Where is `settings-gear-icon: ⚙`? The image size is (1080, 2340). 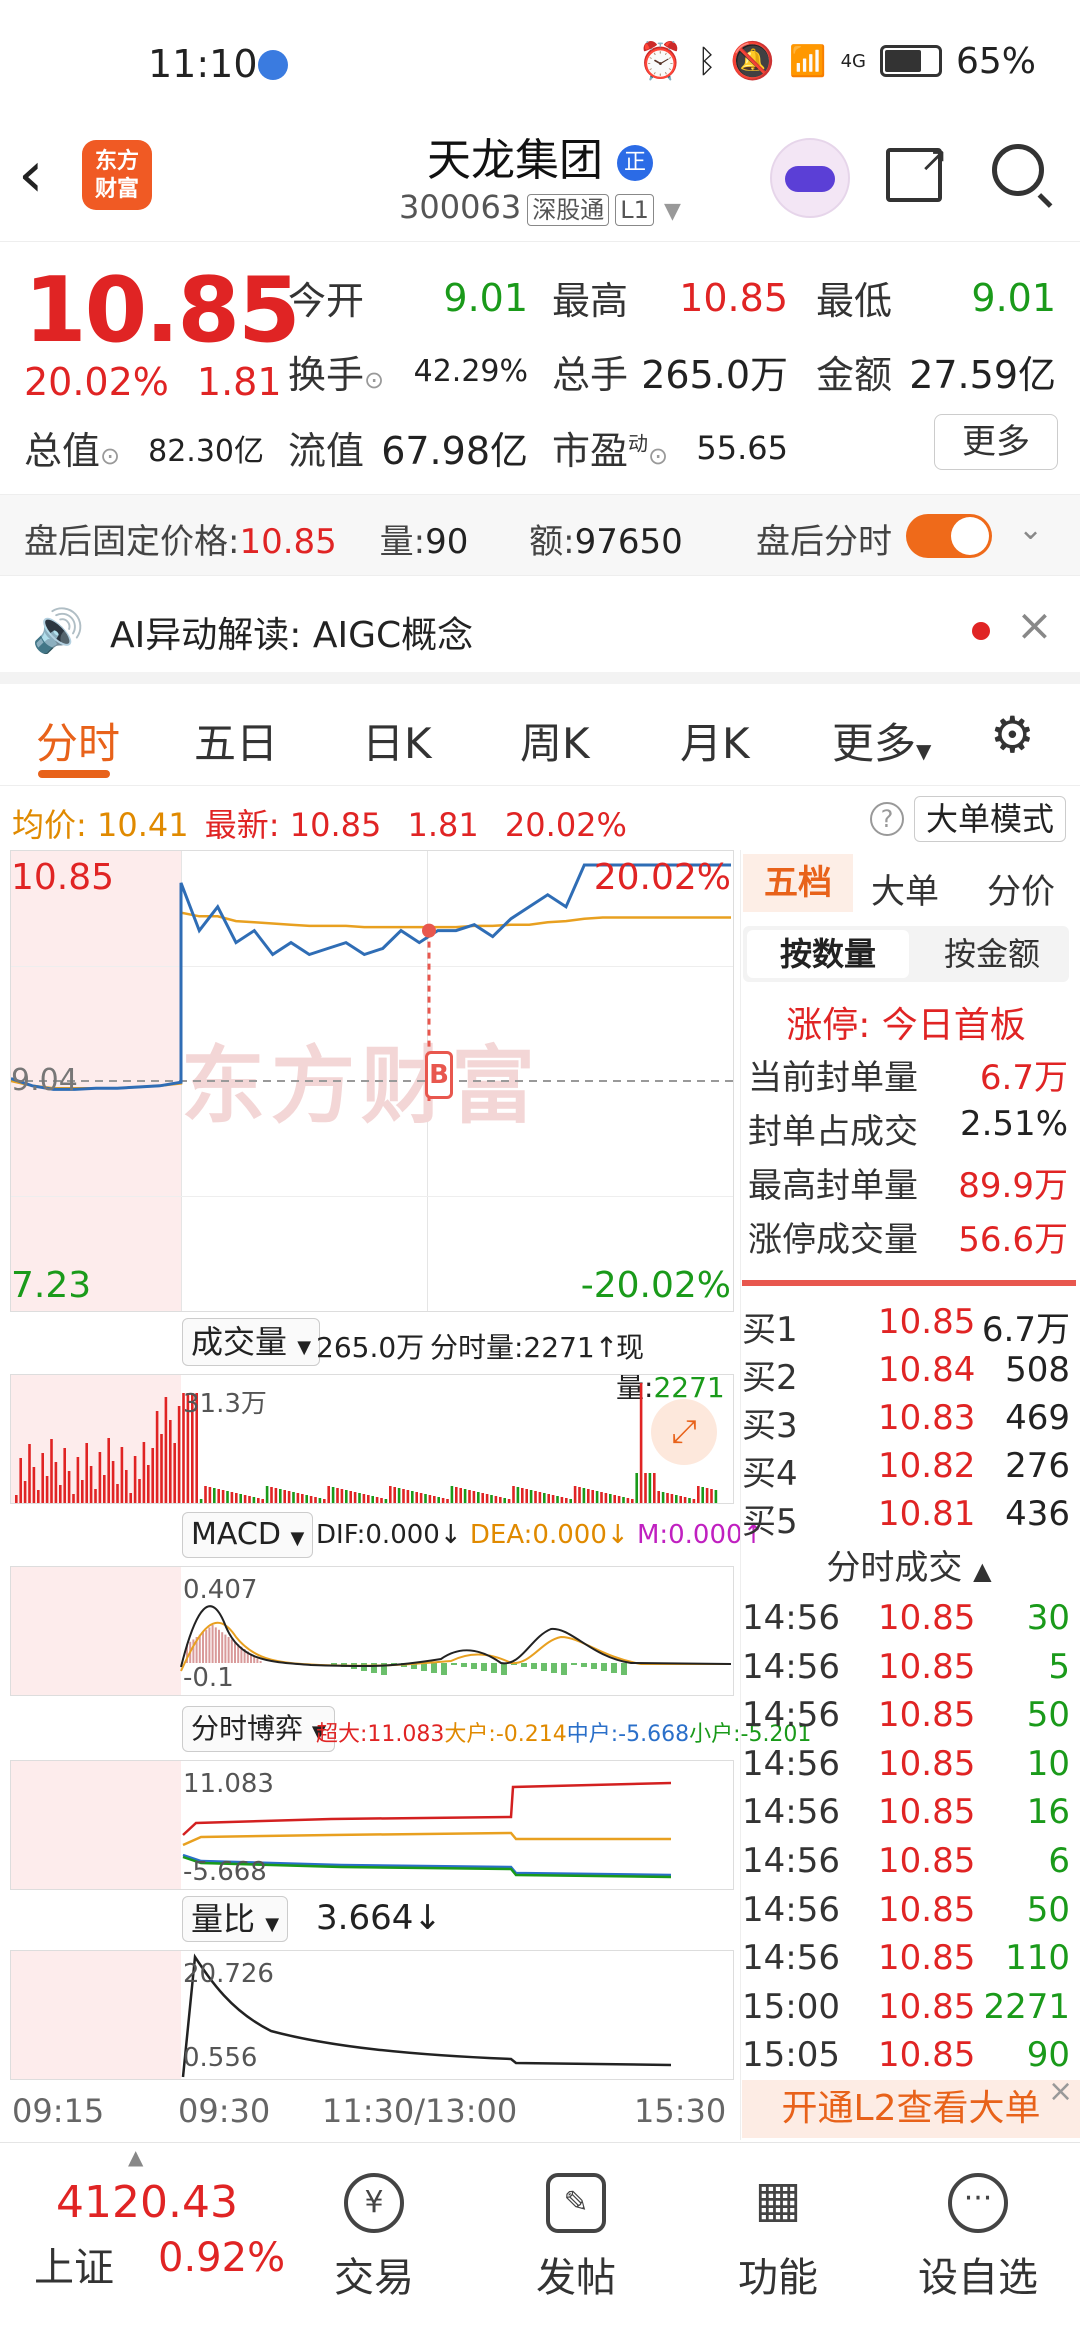
settings-gear-icon: ⚙ is located at coordinates (1012, 735).